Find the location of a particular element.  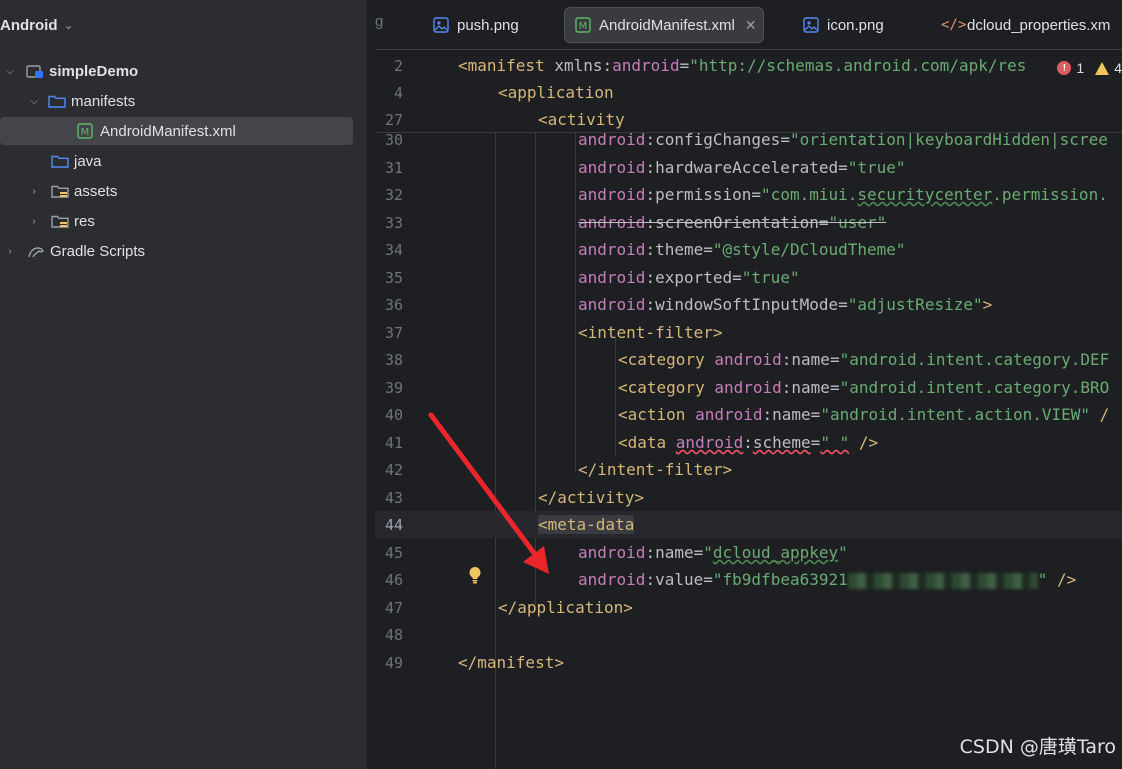

code-line: 41 <data android:scheme=" " /> is located at coordinates (748, 442).